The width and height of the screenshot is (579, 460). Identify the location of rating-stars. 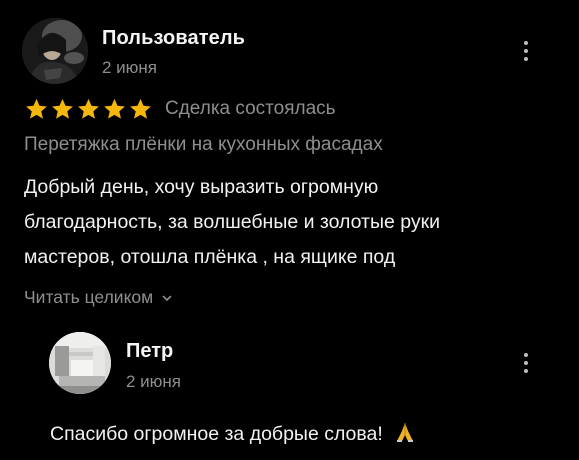
(88, 109).